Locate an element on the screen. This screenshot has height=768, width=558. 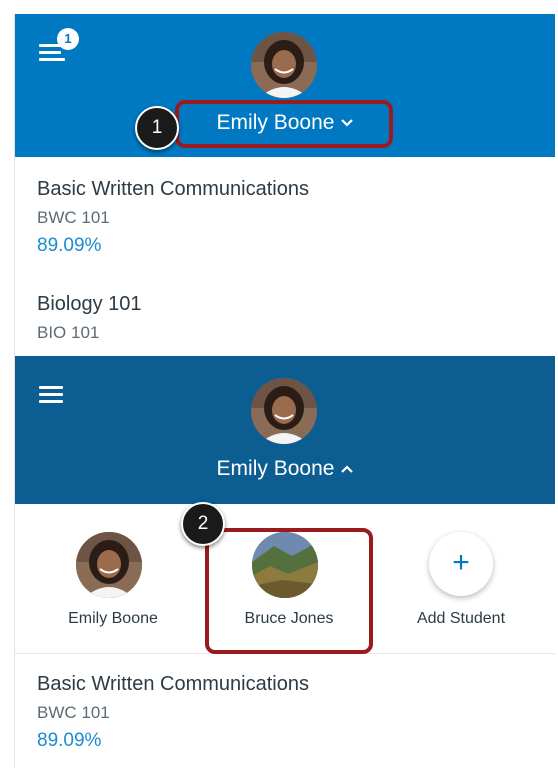
add-student-label: Add Student is located at coordinates (461, 618).